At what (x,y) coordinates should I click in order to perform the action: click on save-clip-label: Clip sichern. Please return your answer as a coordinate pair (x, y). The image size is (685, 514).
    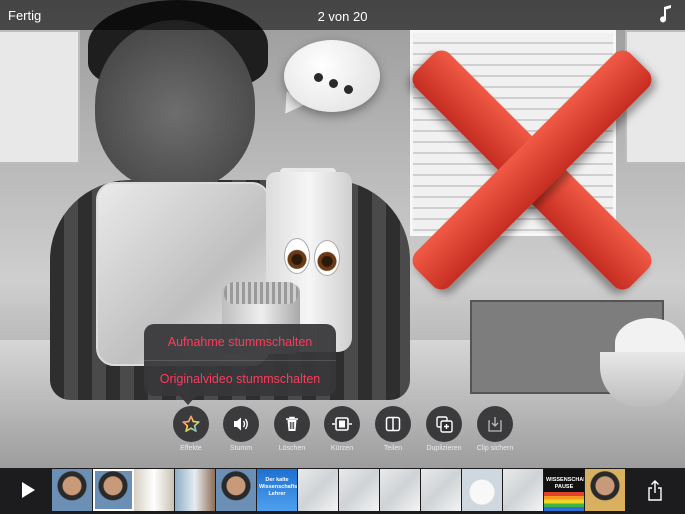
    Looking at the image, I should click on (495, 448).